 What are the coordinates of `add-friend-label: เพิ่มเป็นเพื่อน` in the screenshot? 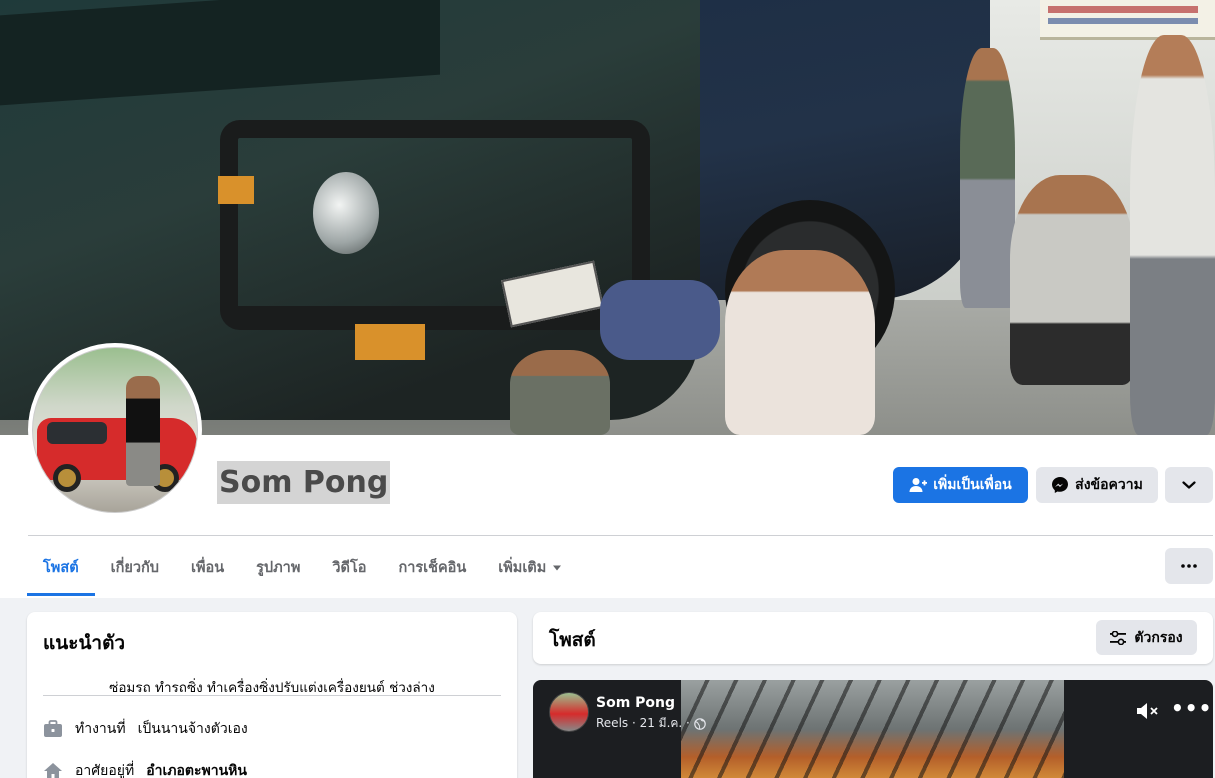 It's located at (972, 485).